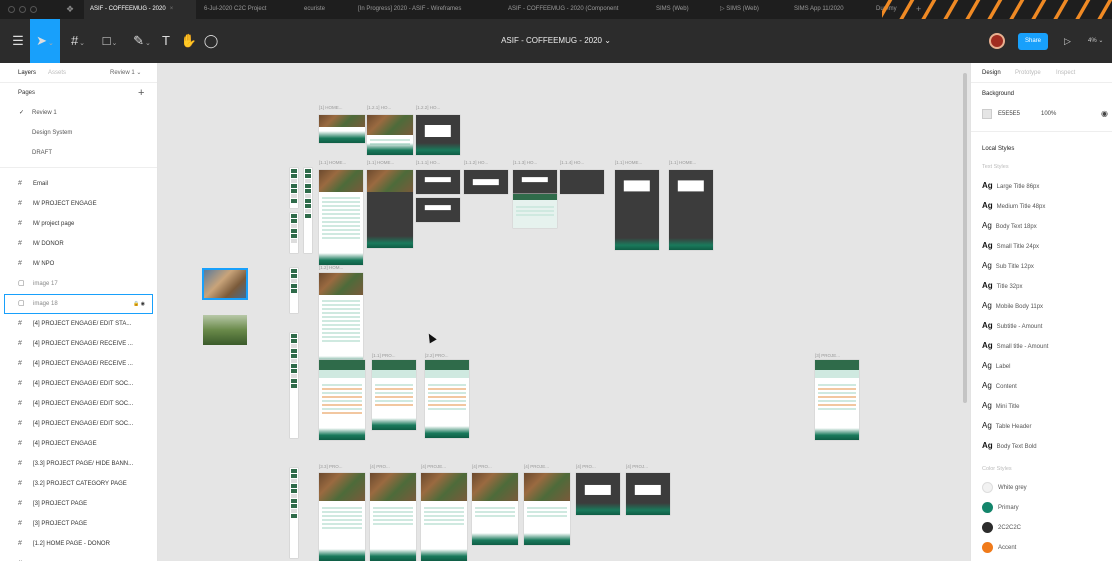 The width and height of the screenshot is (1112, 561). Describe the element at coordinates (1041, 206) in the screenshot. I see `text-style-item: Ag Medium Title 48px` at that location.